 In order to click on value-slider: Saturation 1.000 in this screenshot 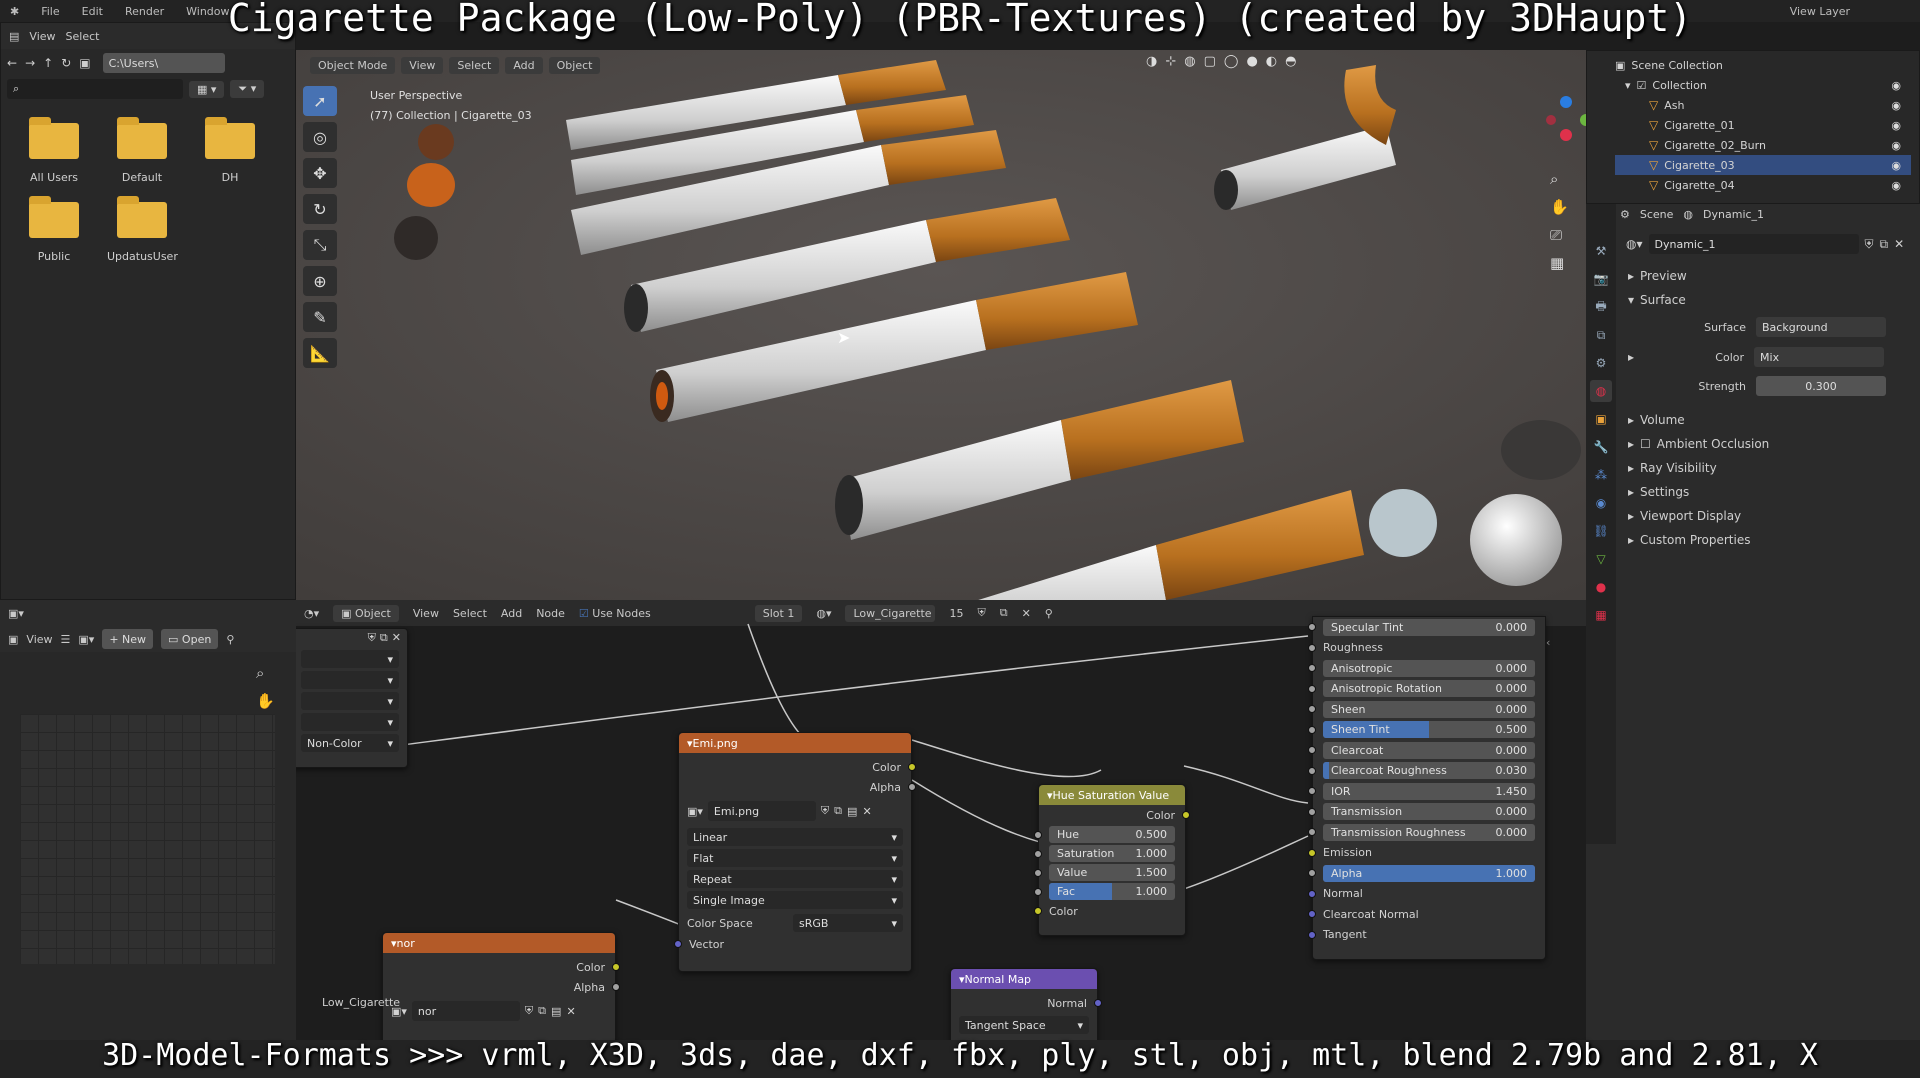, I will do `click(1112, 853)`.